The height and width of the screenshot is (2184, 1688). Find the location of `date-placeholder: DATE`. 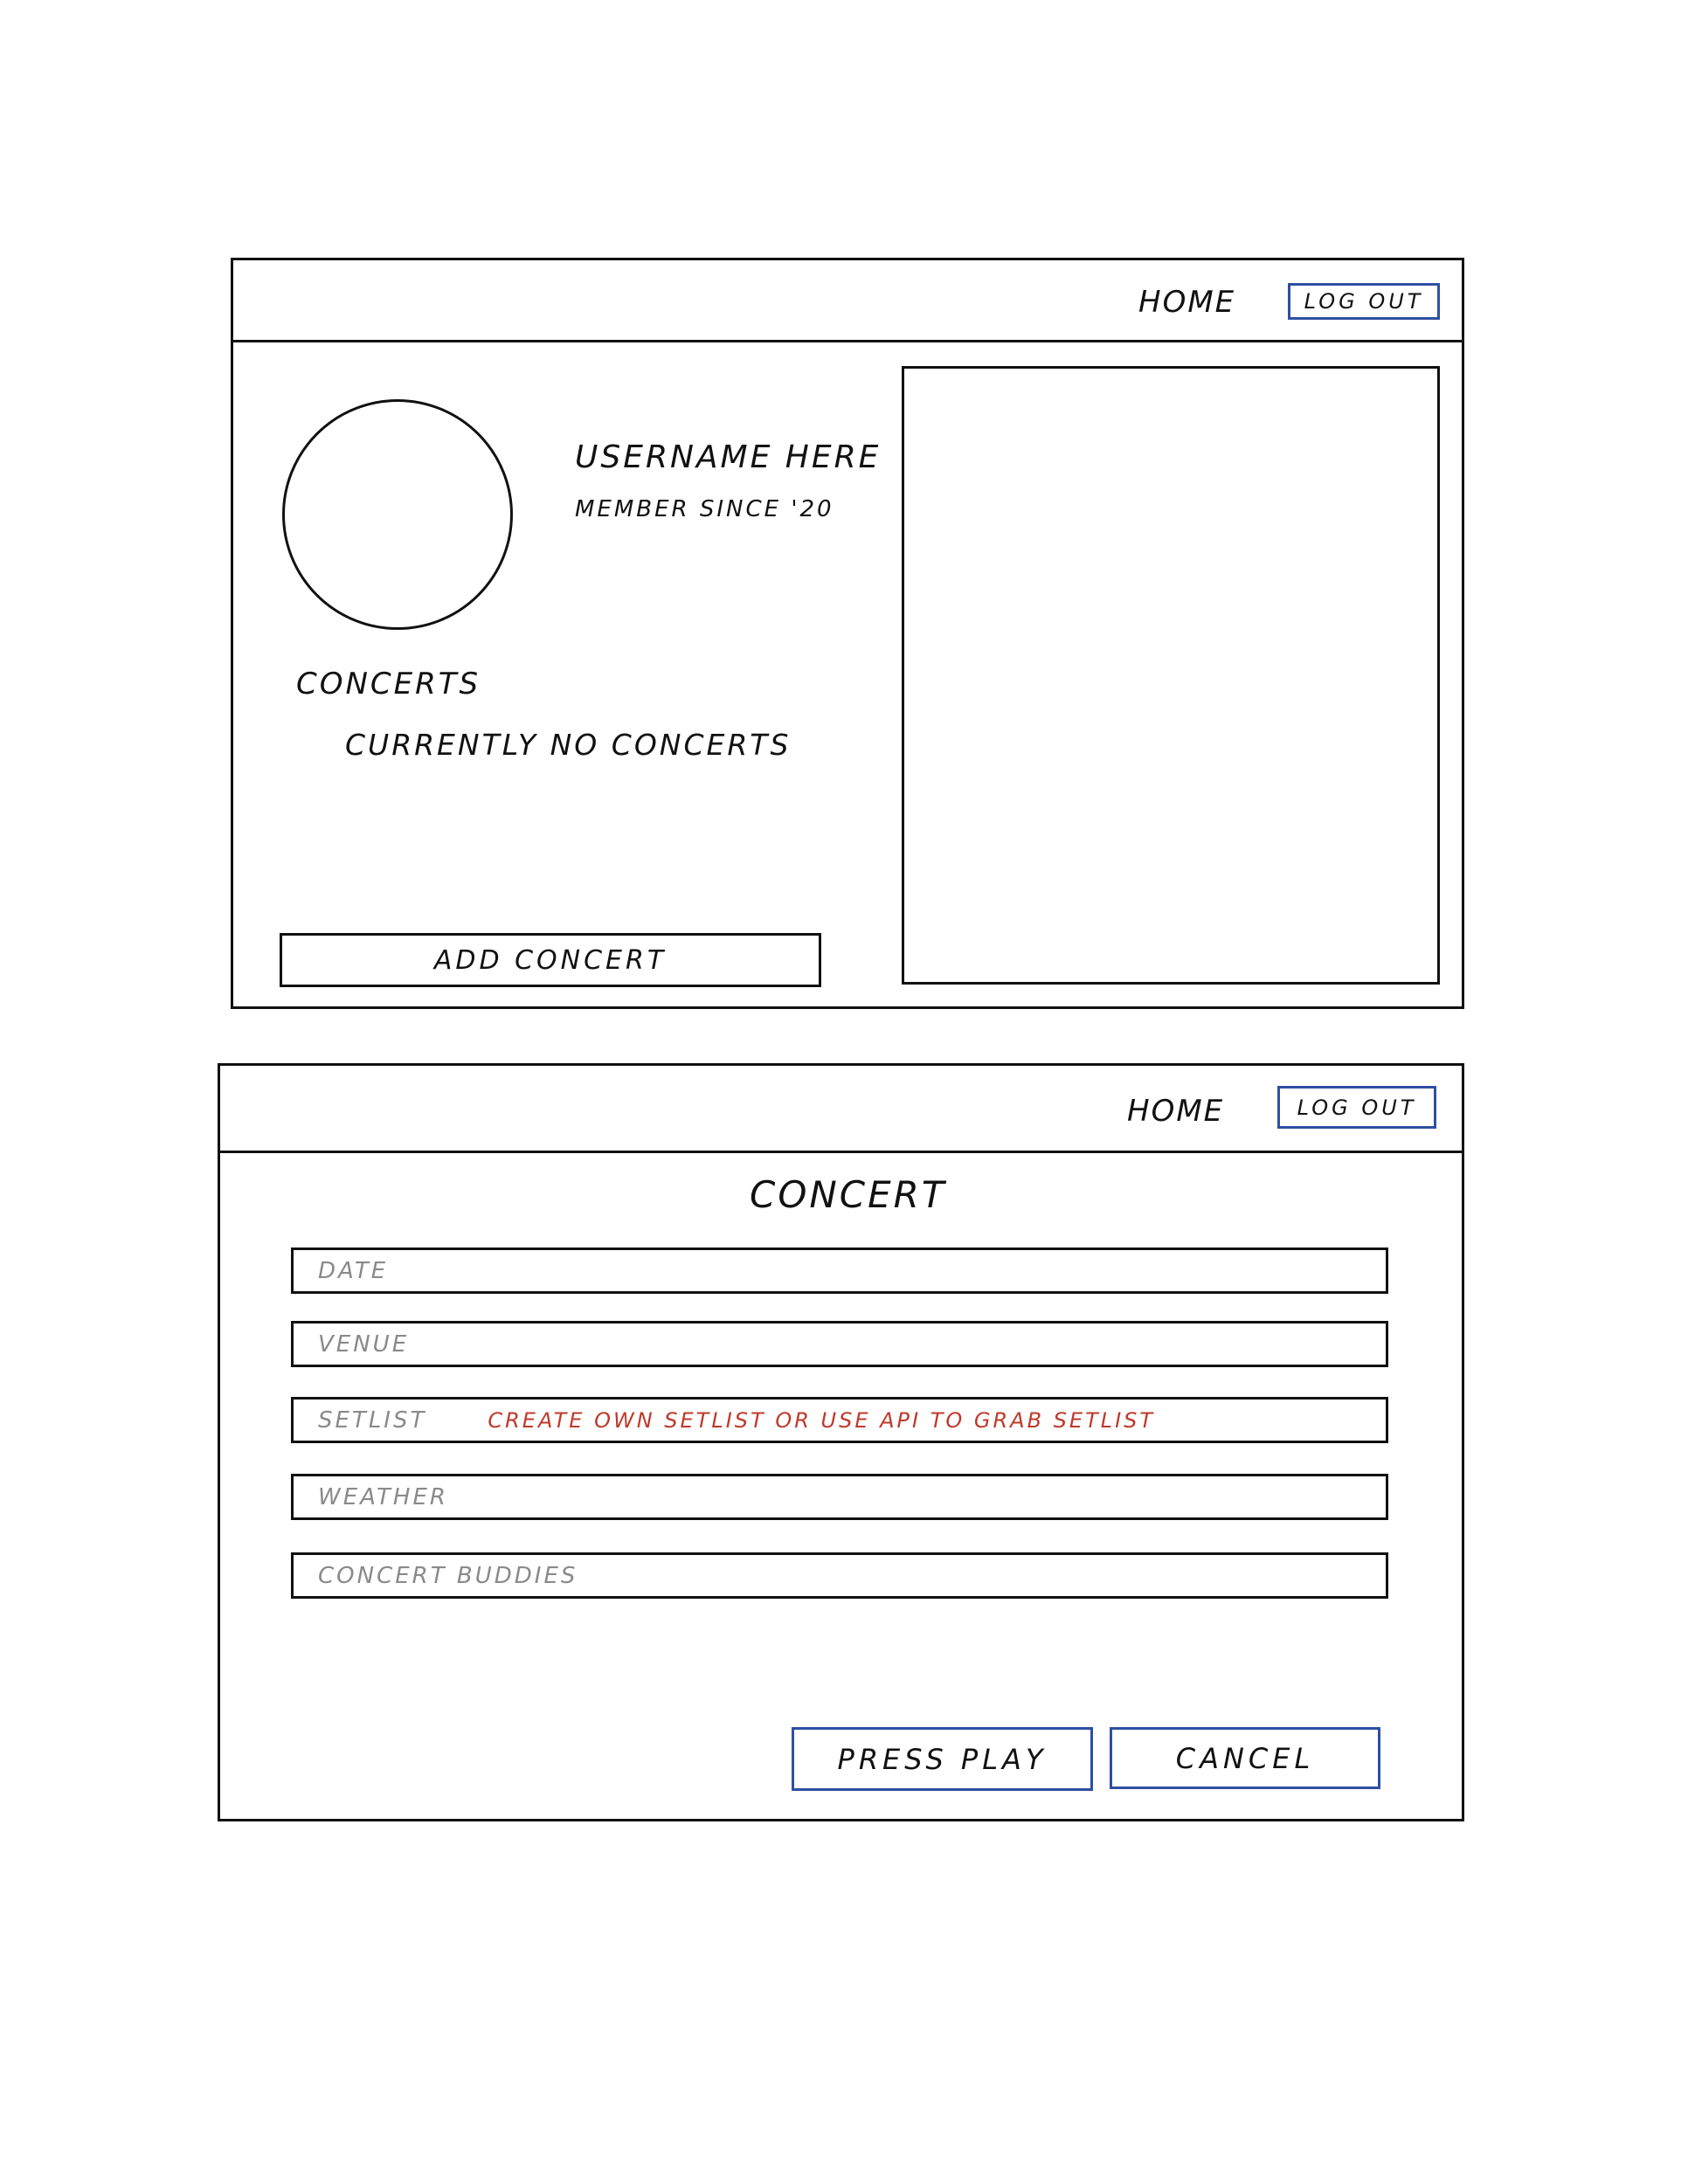

date-placeholder: DATE is located at coordinates (353, 1270).